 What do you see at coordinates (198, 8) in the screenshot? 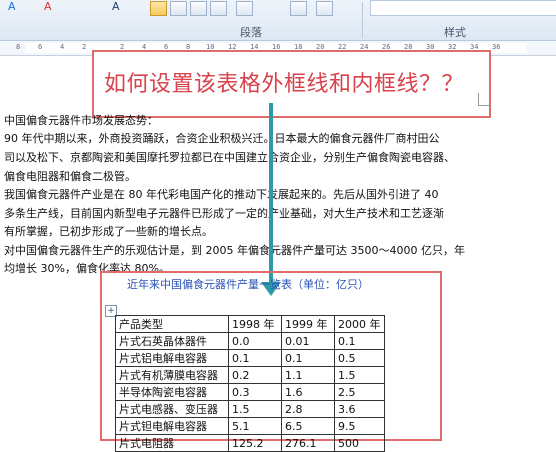
I see `align-right-icon` at bounding box center [198, 8].